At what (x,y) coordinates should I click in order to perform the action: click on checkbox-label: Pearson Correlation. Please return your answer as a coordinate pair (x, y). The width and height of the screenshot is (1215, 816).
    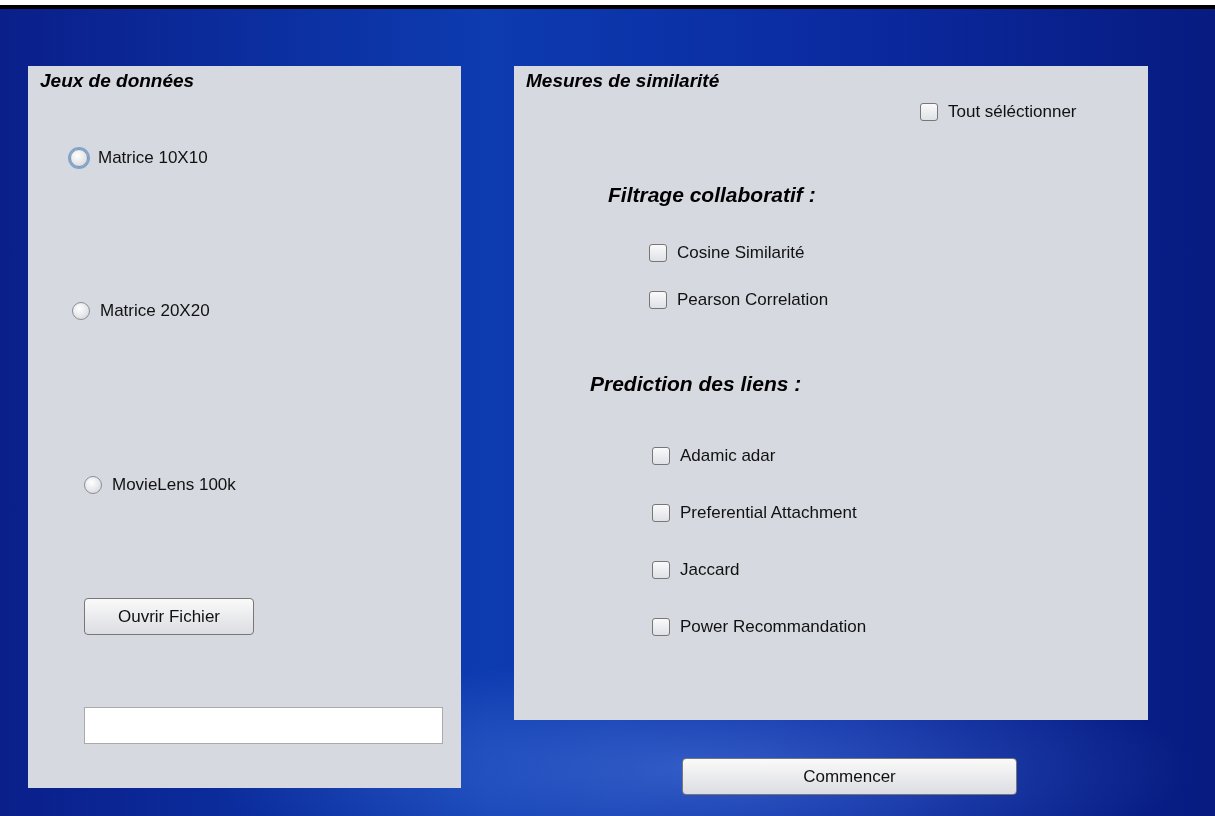
    Looking at the image, I should click on (753, 300).